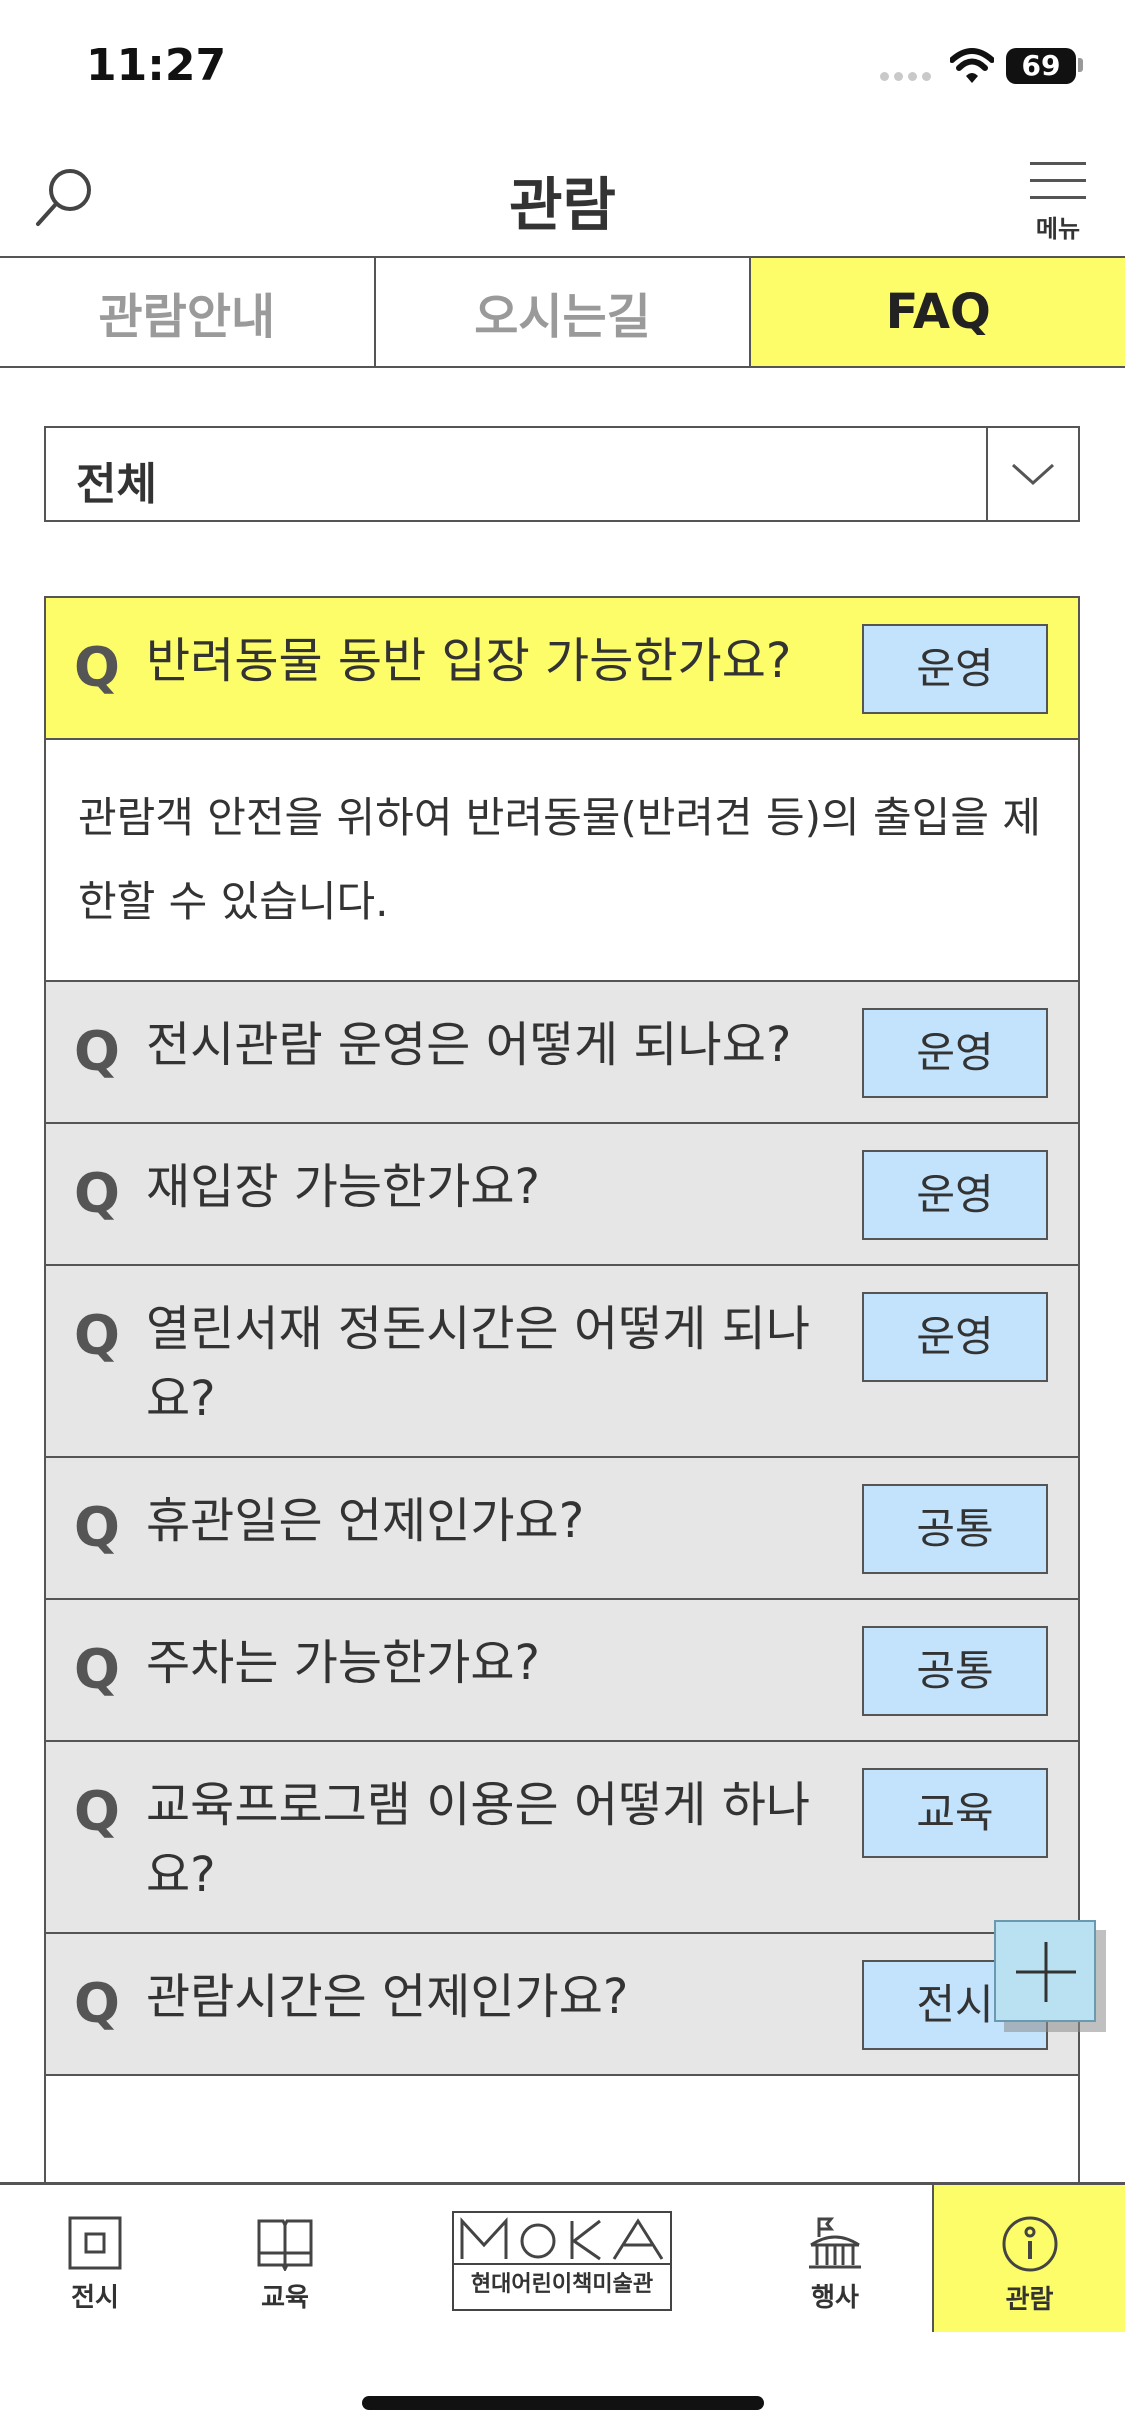  What do you see at coordinates (562, 205) in the screenshot?
I see `page-title: 관람` at bounding box center [562, 205].